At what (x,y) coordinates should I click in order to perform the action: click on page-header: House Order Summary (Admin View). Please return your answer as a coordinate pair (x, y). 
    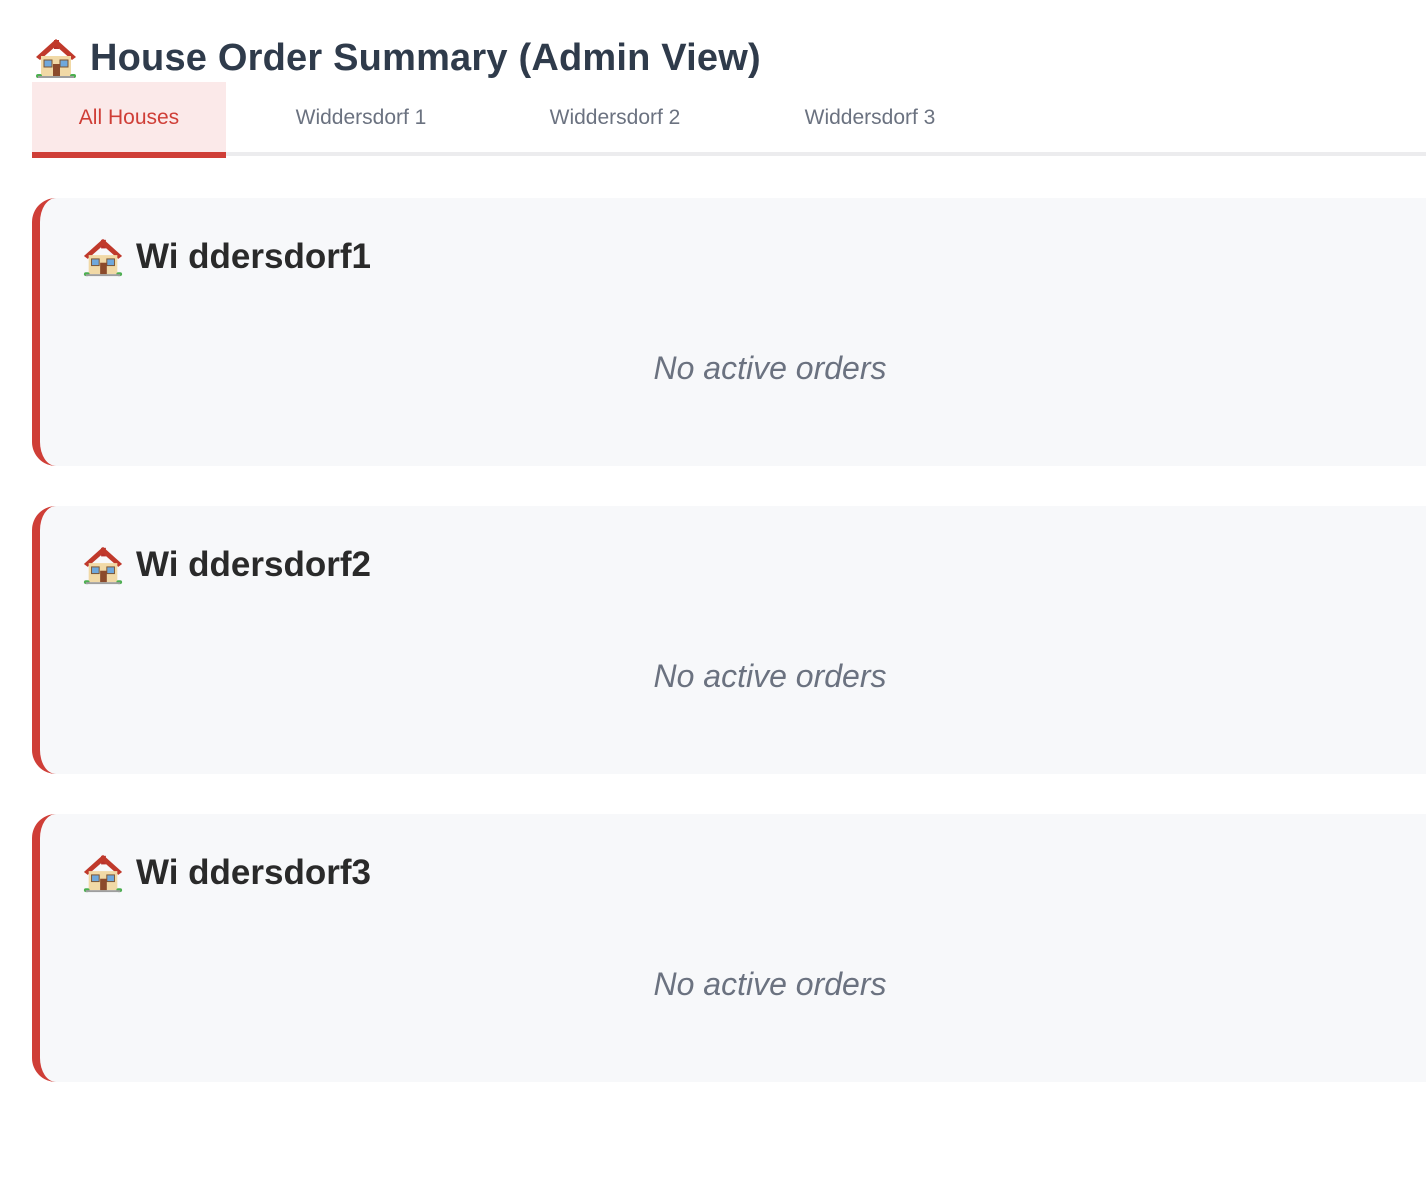
    Looking at the image, I should click on (397, 58).